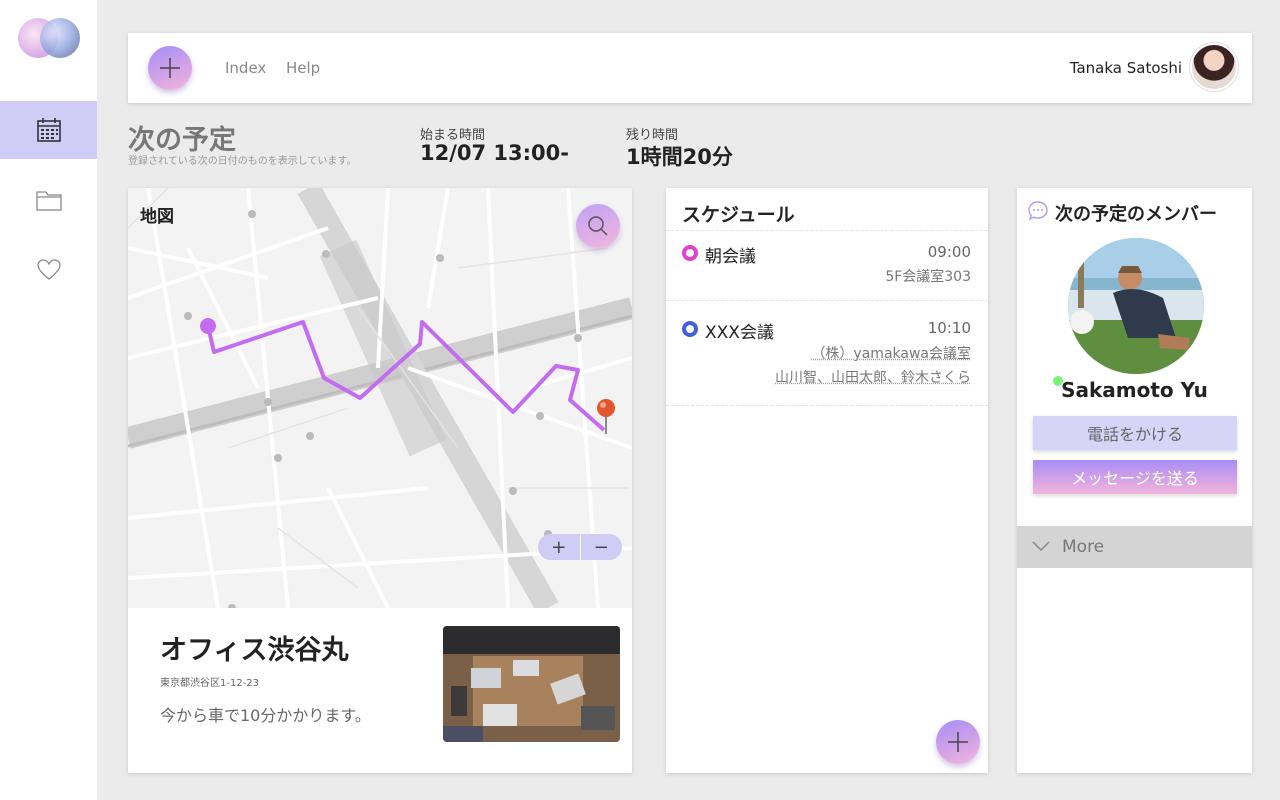 This screenshot has height=800, width=1280. I want to click on top-header: Index Help Tanaka Satoshi, so click(690, 68).